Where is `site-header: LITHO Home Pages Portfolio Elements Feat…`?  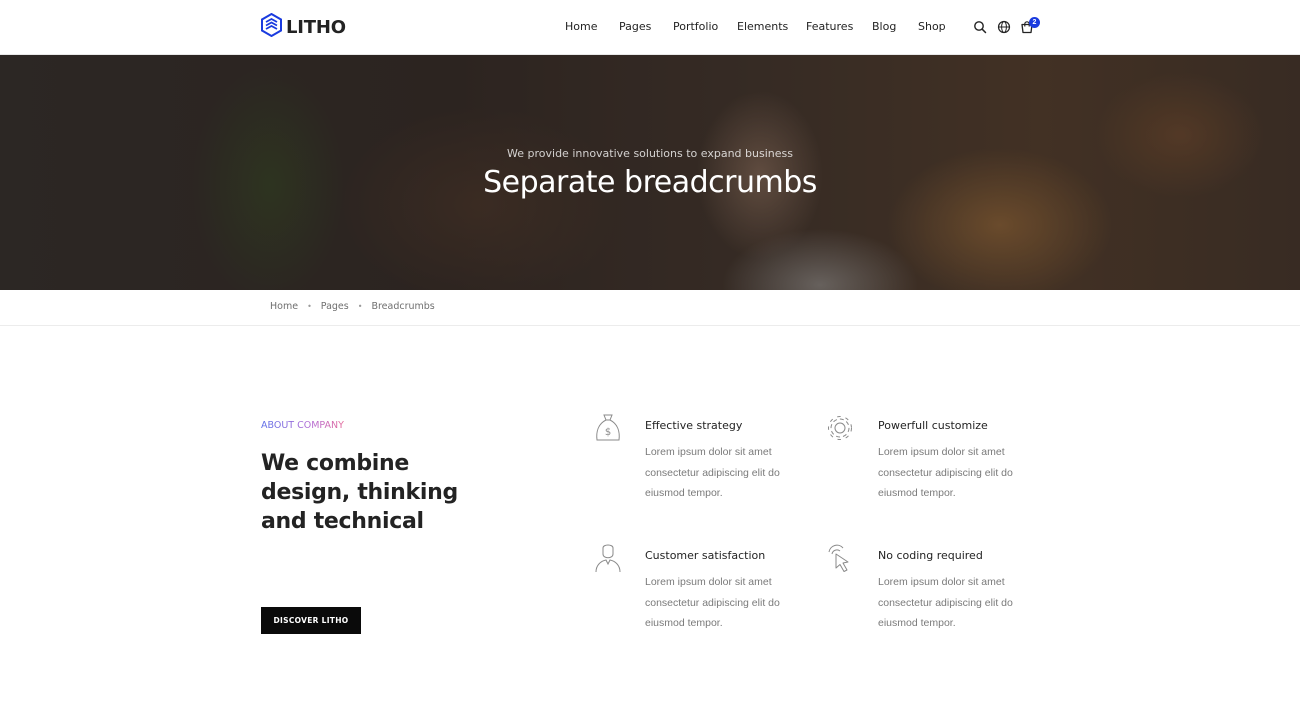
site-header: LITHO Home Pages Portfolio Elements Feat… is located at coordinates (650, 27).